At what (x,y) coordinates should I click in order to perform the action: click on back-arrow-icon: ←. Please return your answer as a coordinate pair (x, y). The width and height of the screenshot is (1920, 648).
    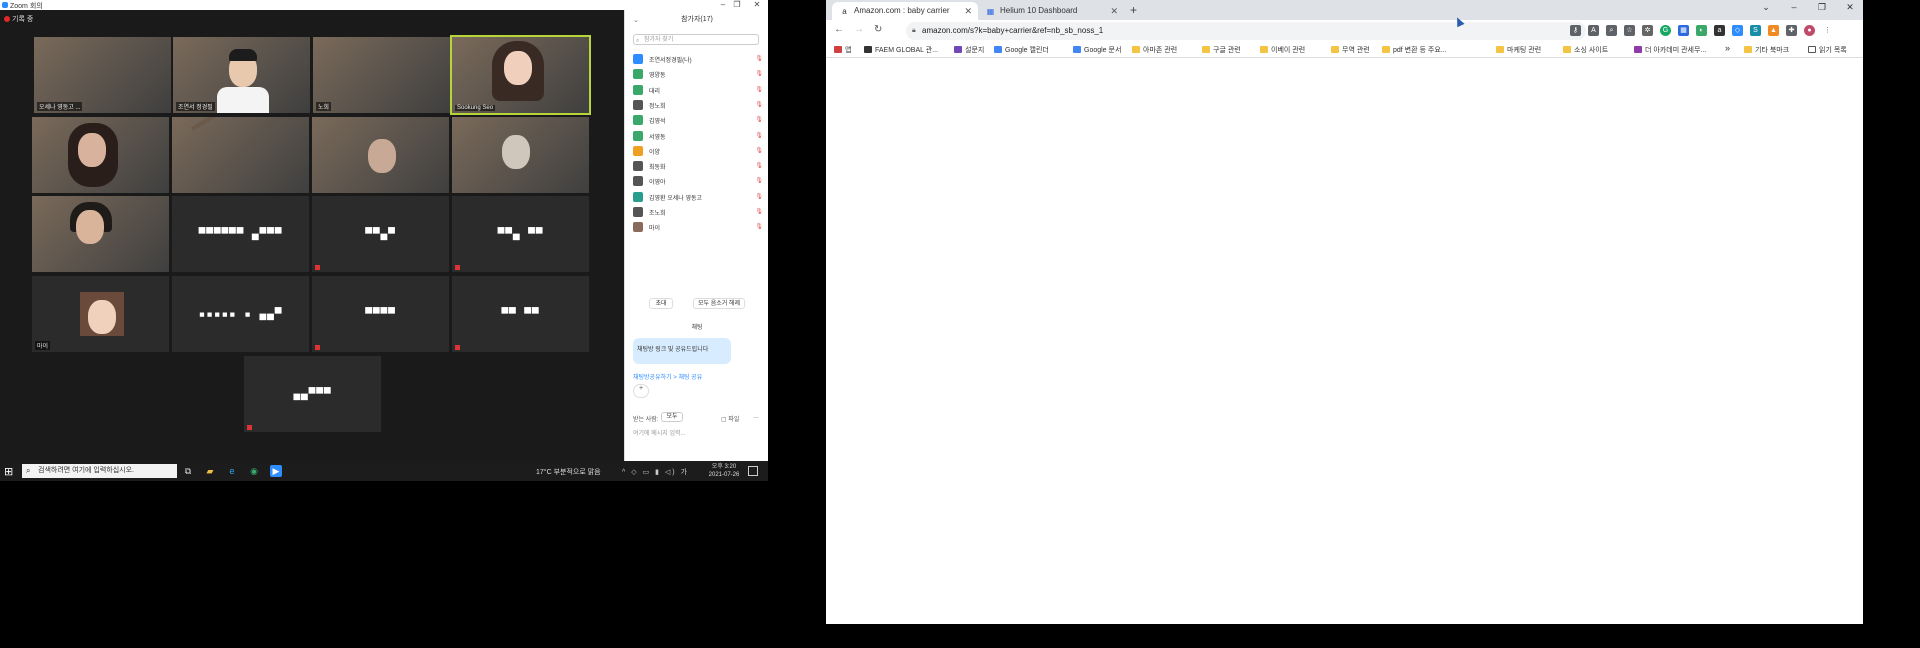
    Looking at the image, I should click on (839, 29).